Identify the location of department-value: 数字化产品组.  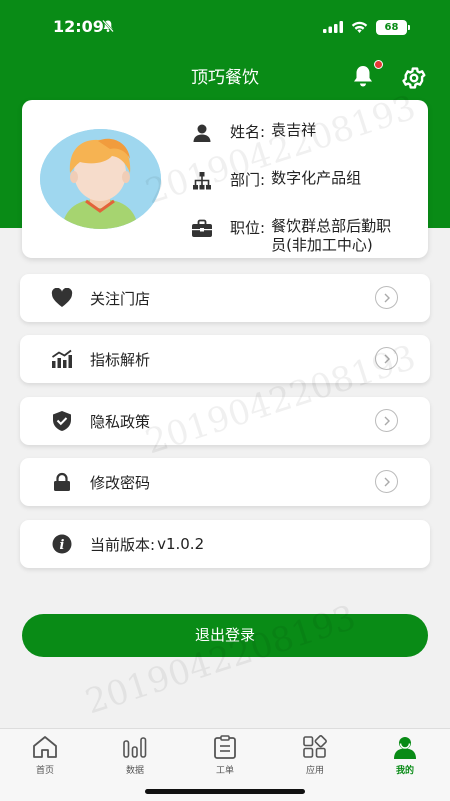
(316, 178).